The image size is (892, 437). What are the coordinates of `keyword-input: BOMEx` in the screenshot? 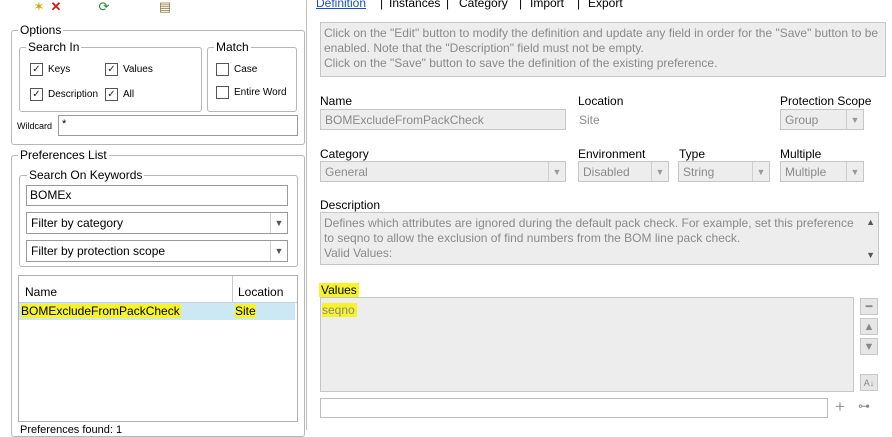 It's located at (157, 195).